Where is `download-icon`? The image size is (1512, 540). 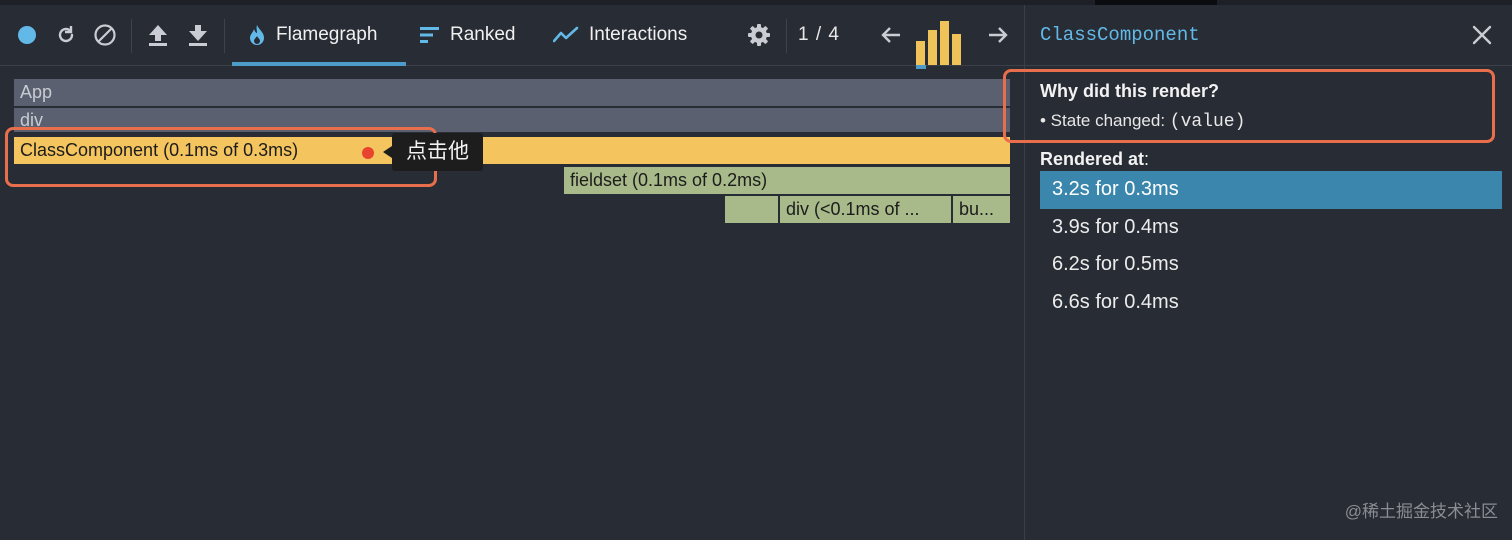
download-icon is located at coordinates (198, 35).